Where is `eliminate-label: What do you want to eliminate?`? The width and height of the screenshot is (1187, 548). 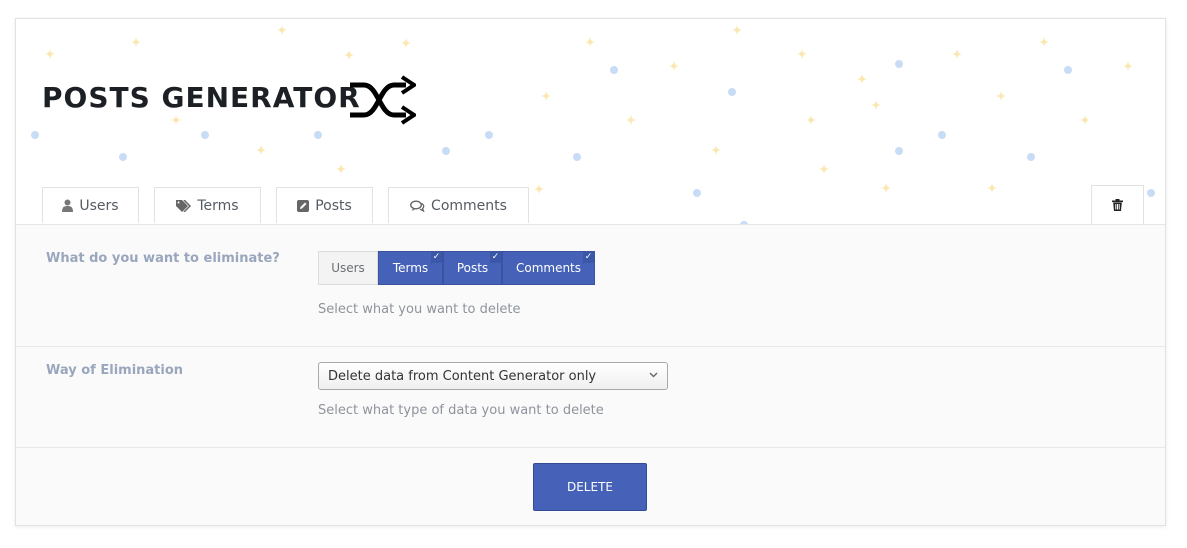 eliminate-label: What do you want to eliminate? is located at coordinates (163, 258).